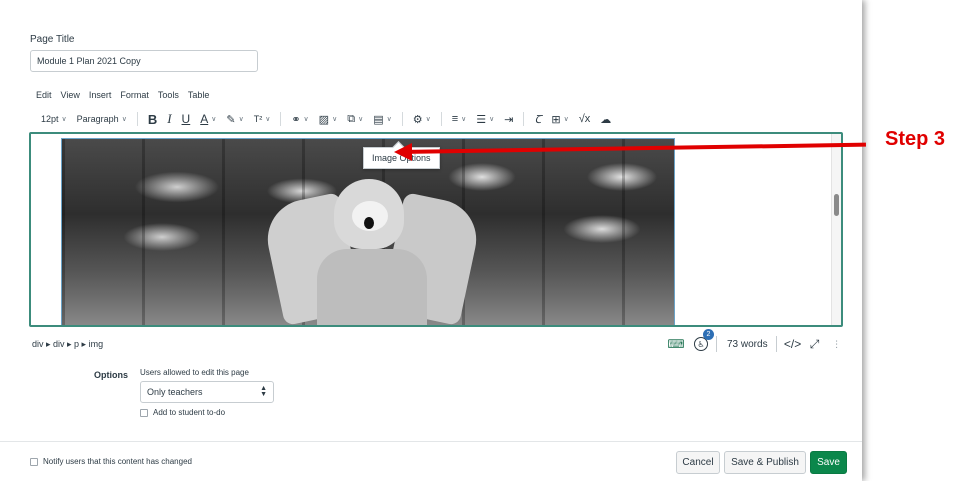  Describe the element at coordinates (44, 95) in the screenshot. I see `menu-edit: Edit` at that location.